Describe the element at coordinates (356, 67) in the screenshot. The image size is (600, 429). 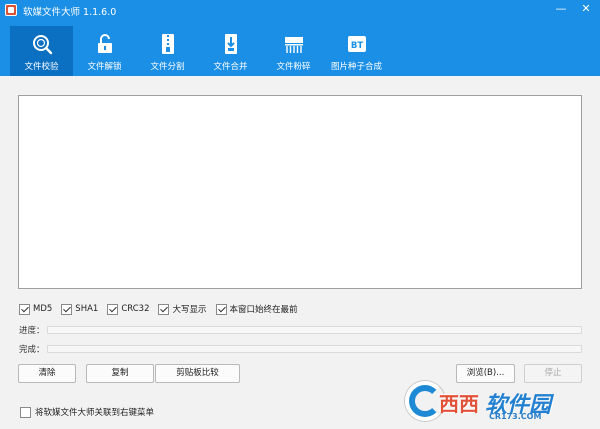
I see `tab-label: 图片种子合成` at that location.